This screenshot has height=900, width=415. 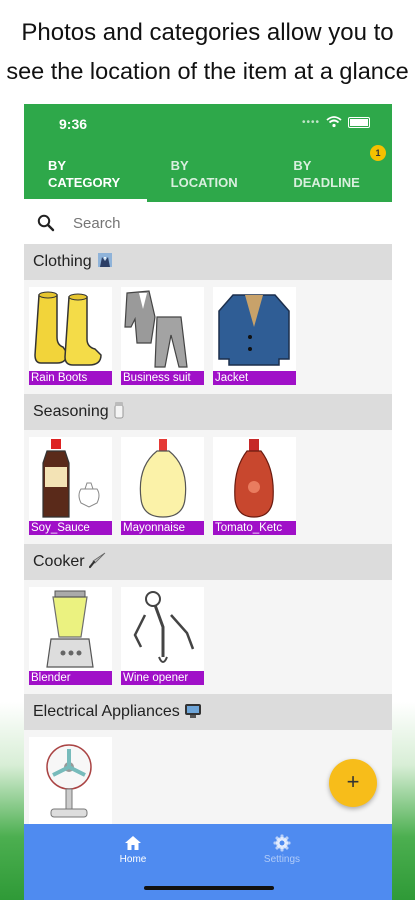 What do you see at coordinates (97, 223) in the screenshot?
I see `search-input: Search` at bounding box center [97, 223].